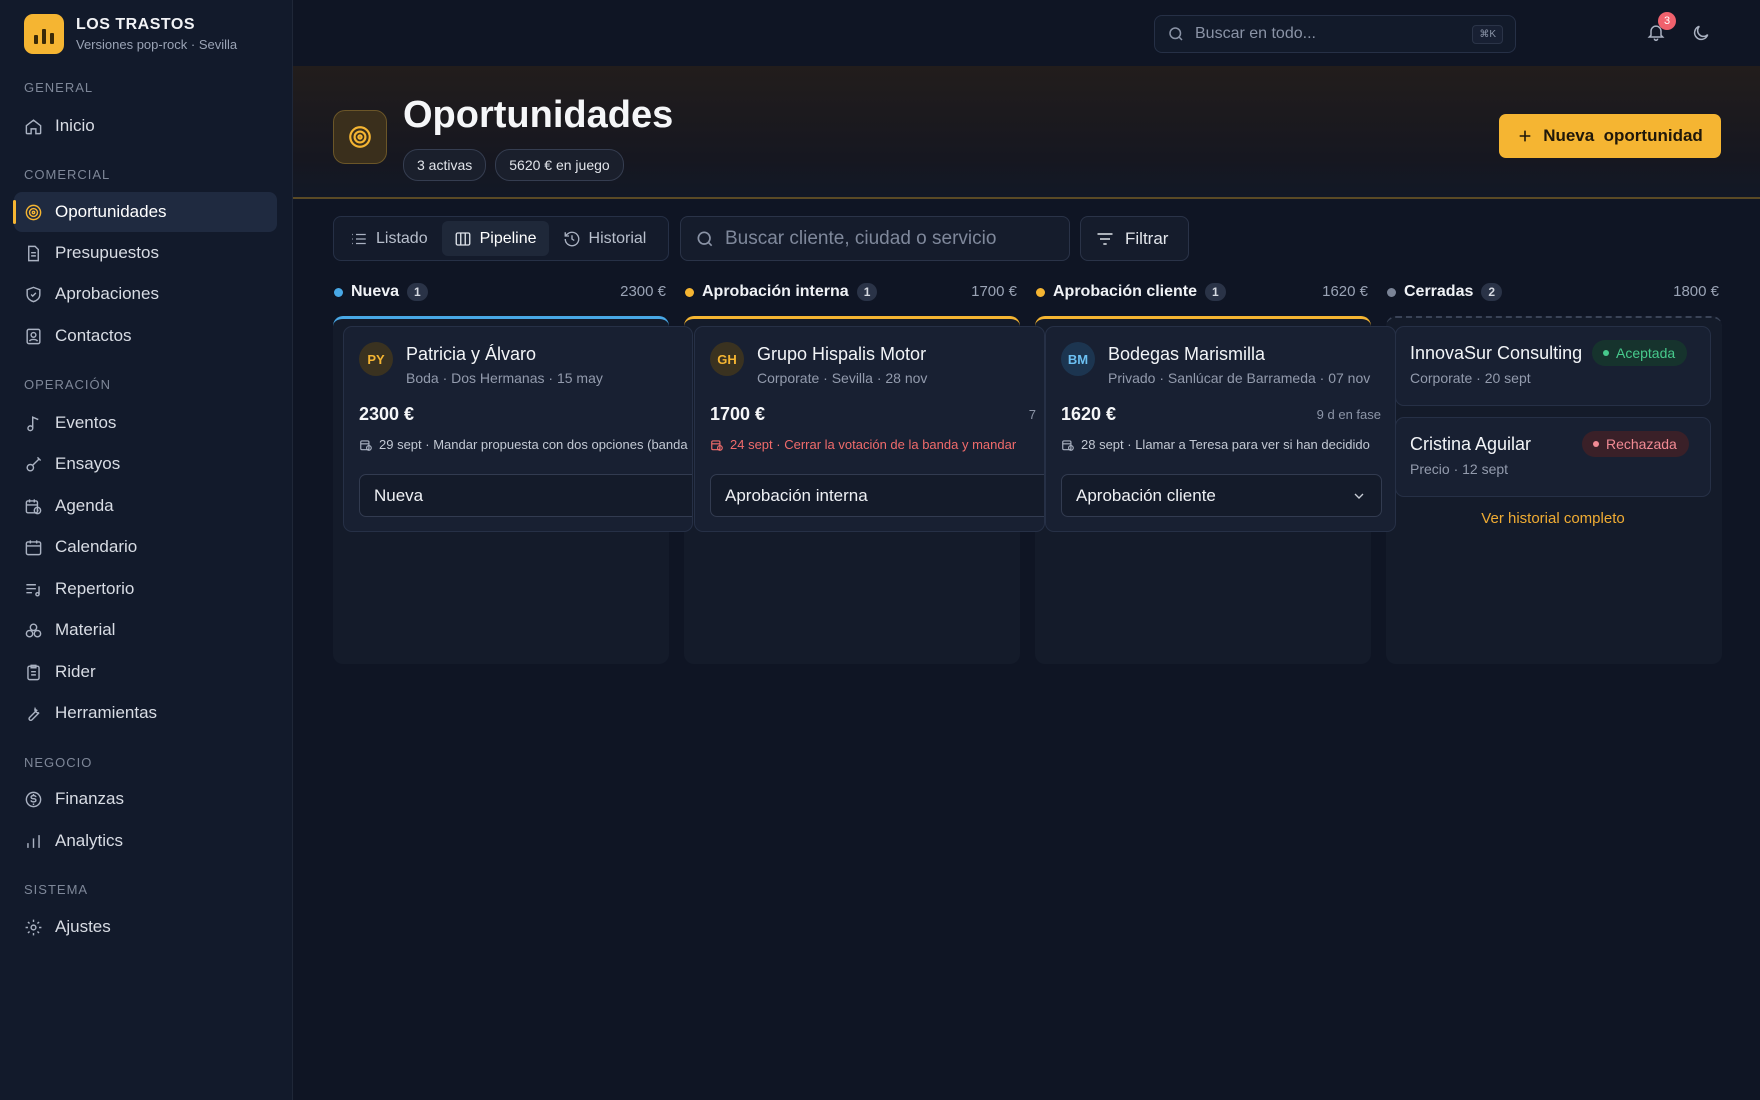  Describe the element at coordinates (33, 927) in the screenshot. I see `gear-icon` at that location.